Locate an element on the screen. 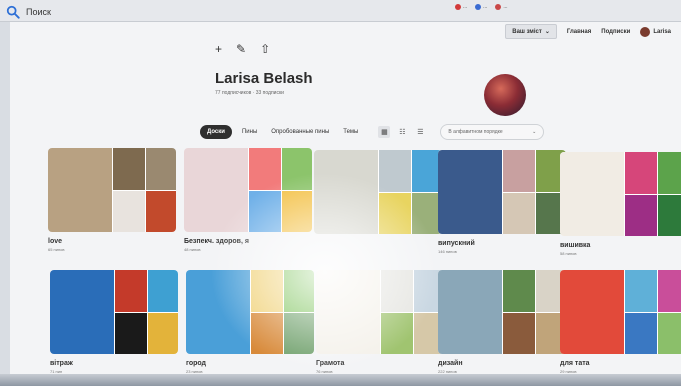 The image size is (681, 386). sort-label: В алфавитном порядке is located at coordinates (475, 132).